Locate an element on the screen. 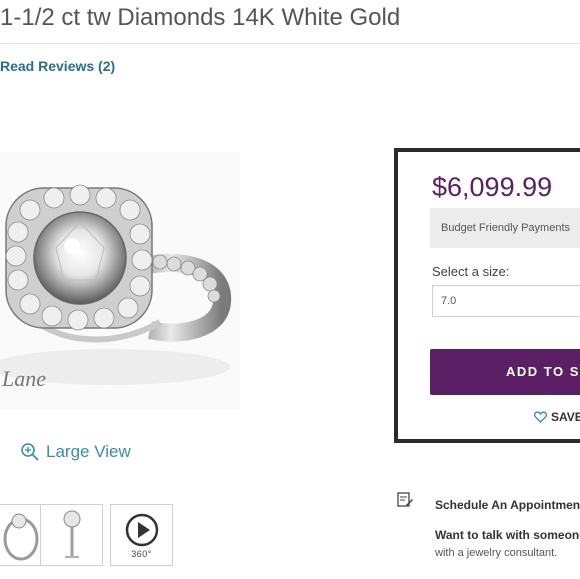 This screenshot has height=579, width=580. budget-payments-button: Budget Friendly Payments is located at coordinates (505, 228).